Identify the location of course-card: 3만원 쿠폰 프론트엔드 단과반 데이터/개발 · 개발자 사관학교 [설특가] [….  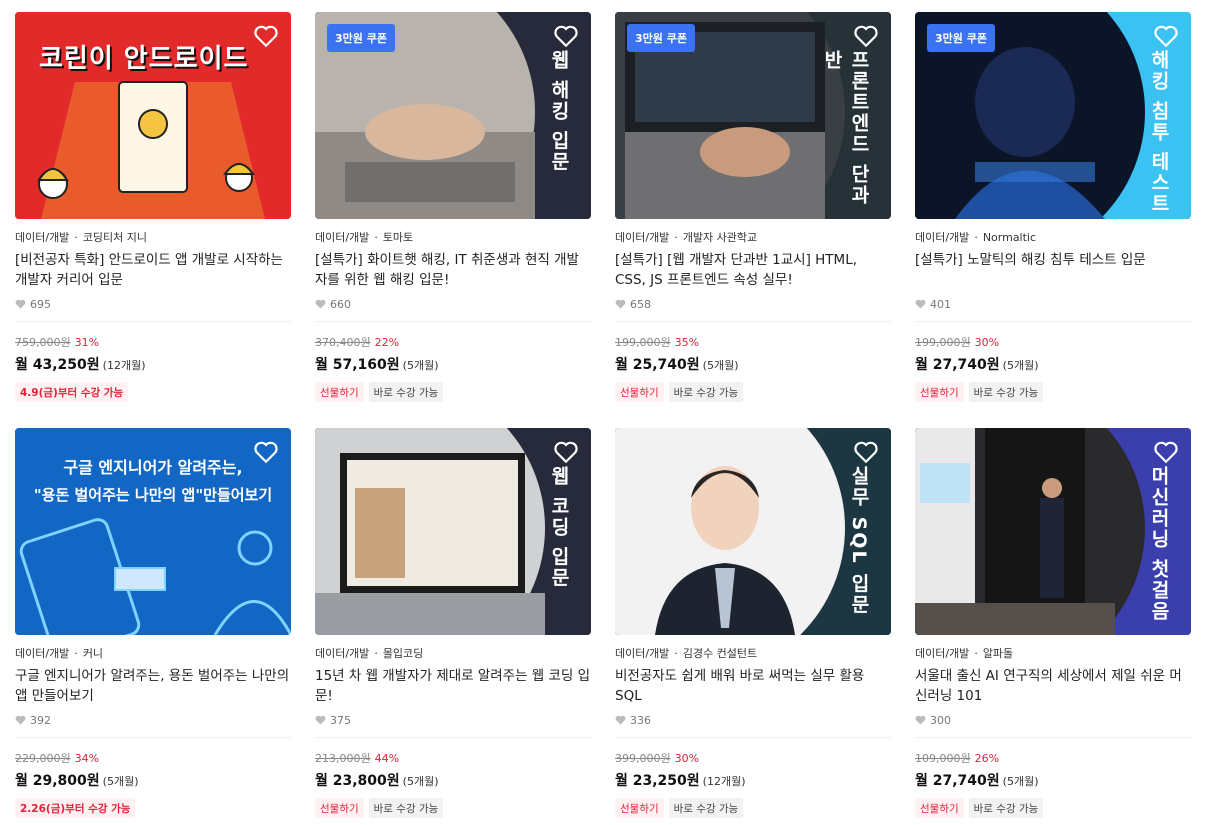
(753, 220).